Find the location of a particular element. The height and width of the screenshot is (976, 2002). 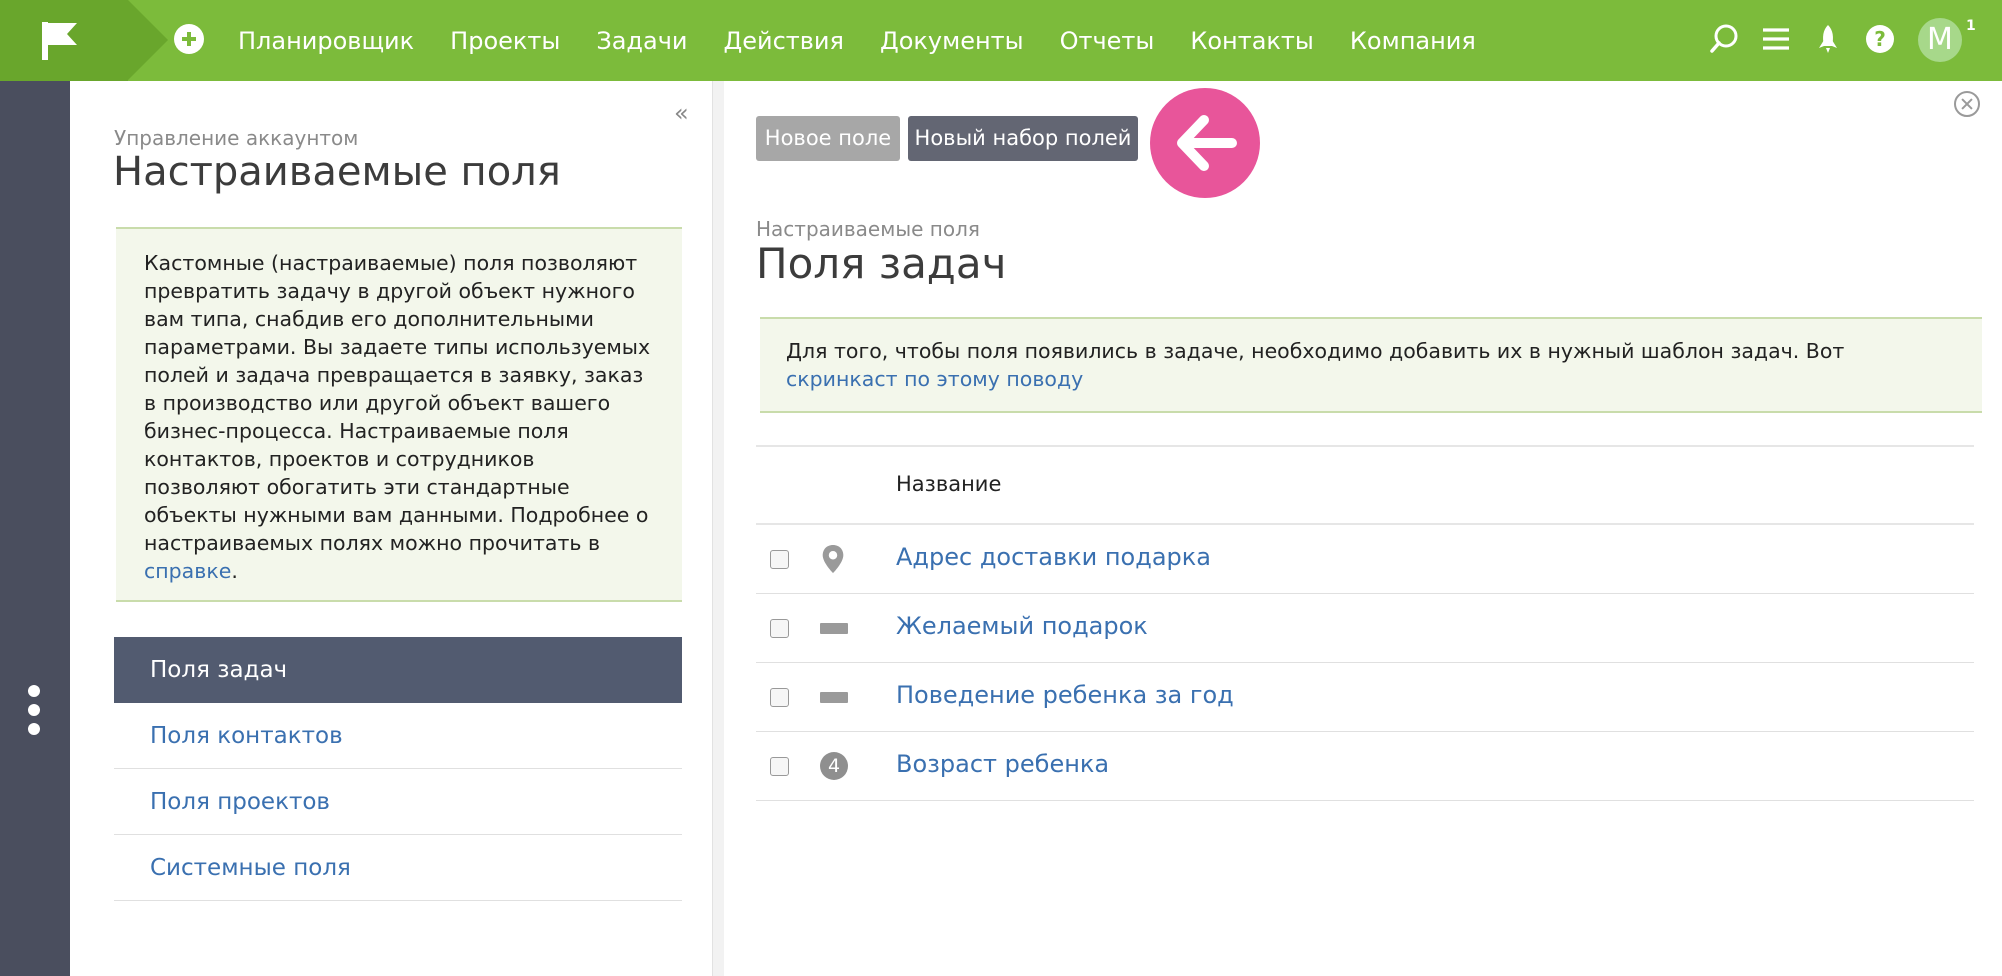

nav-item-planner: Планировщик is located at coordinates (326, 41).